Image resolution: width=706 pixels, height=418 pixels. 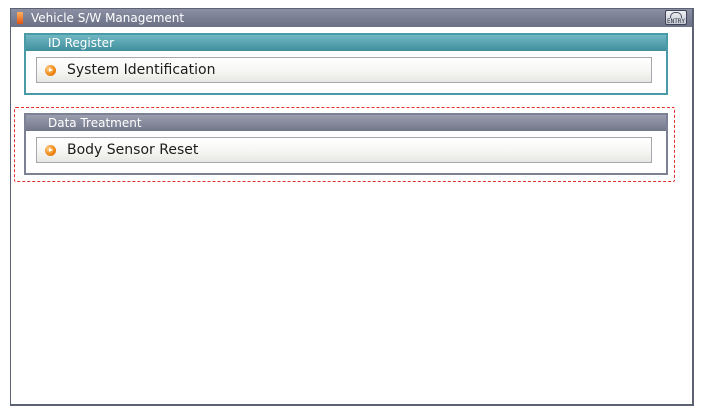 I want to click on menu-item-body-sensor-reset: Body Sensor Reset, so click(x=344, y=150).